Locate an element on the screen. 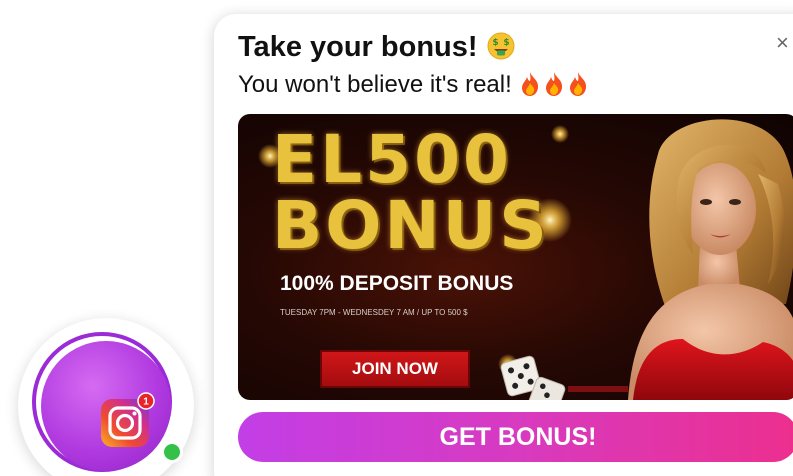  avatar: 1 is located at coordinates (106, 406).